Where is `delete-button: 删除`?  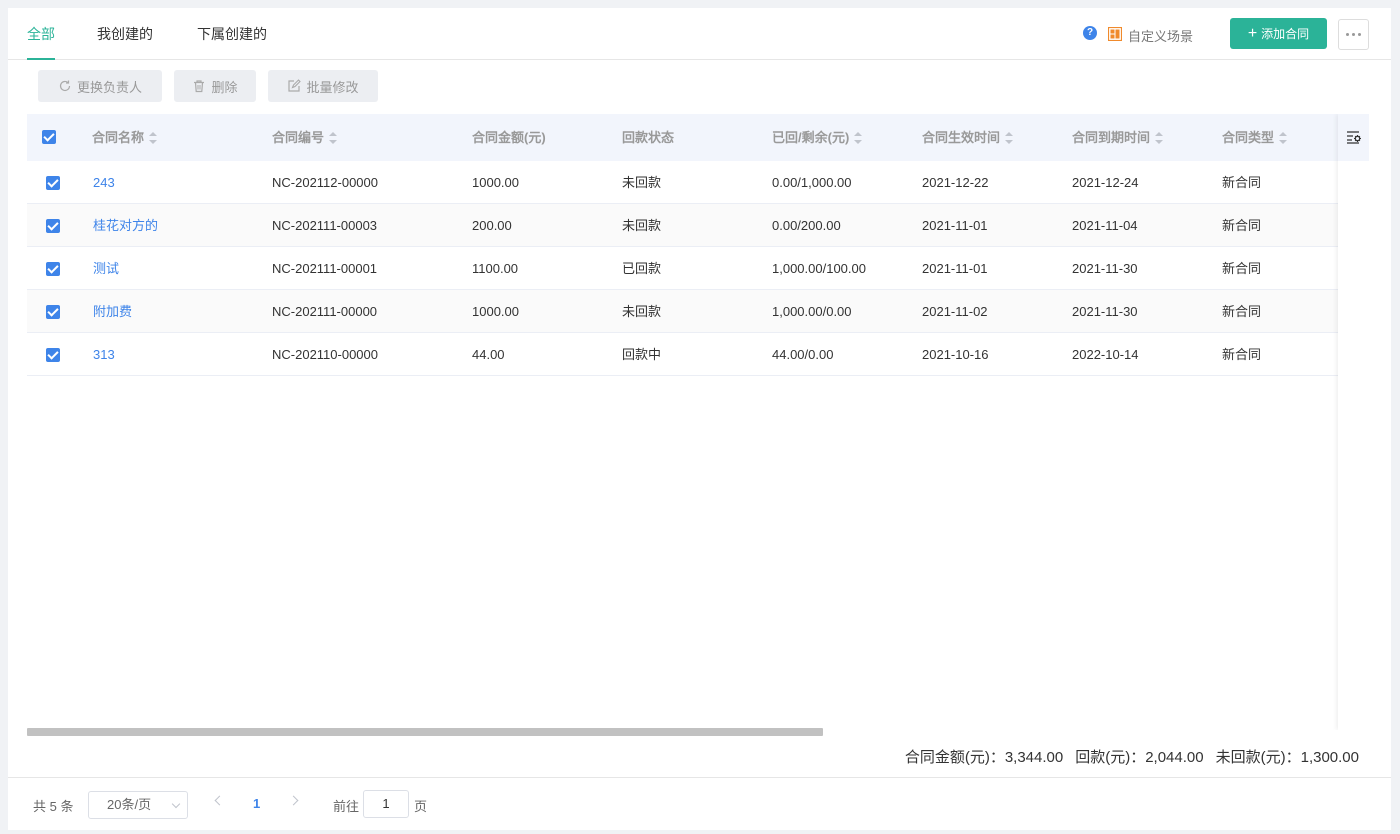
delete-button: 删除 is located at coordinates (215, 86).